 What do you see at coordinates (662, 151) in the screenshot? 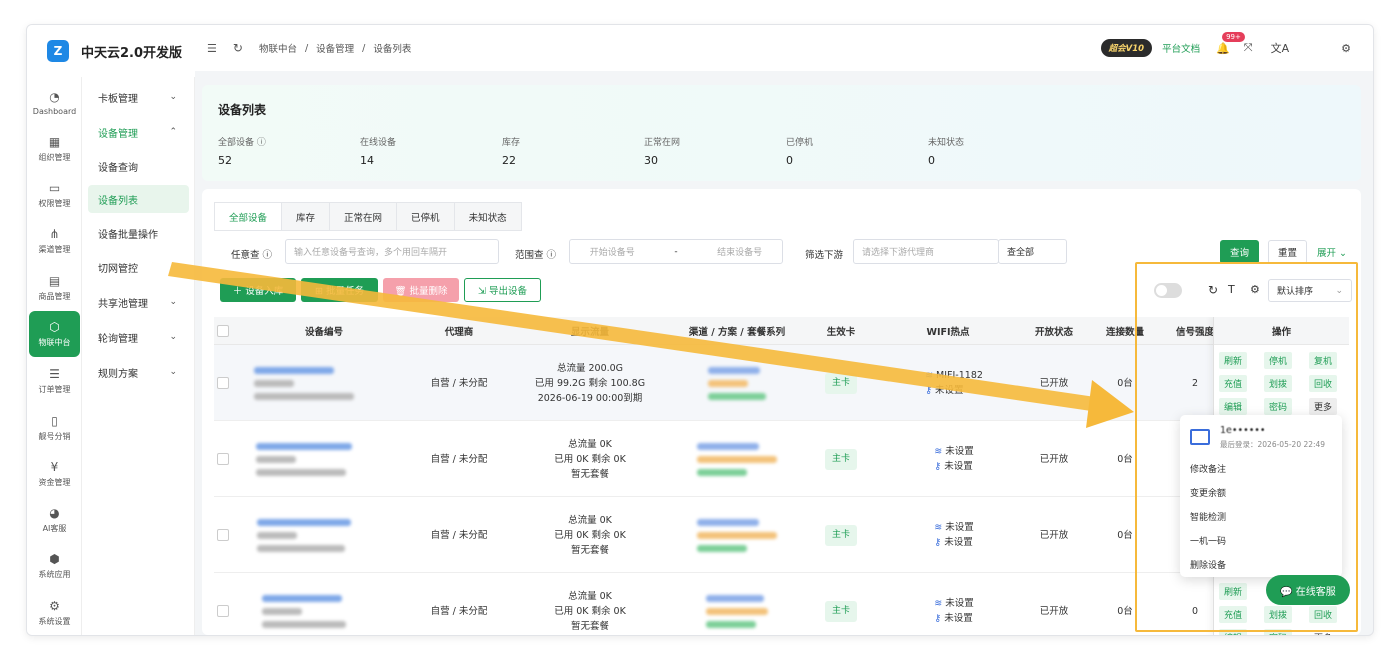
I see `stat-normal: 正常在网 30` at bounding box center [662, 151].